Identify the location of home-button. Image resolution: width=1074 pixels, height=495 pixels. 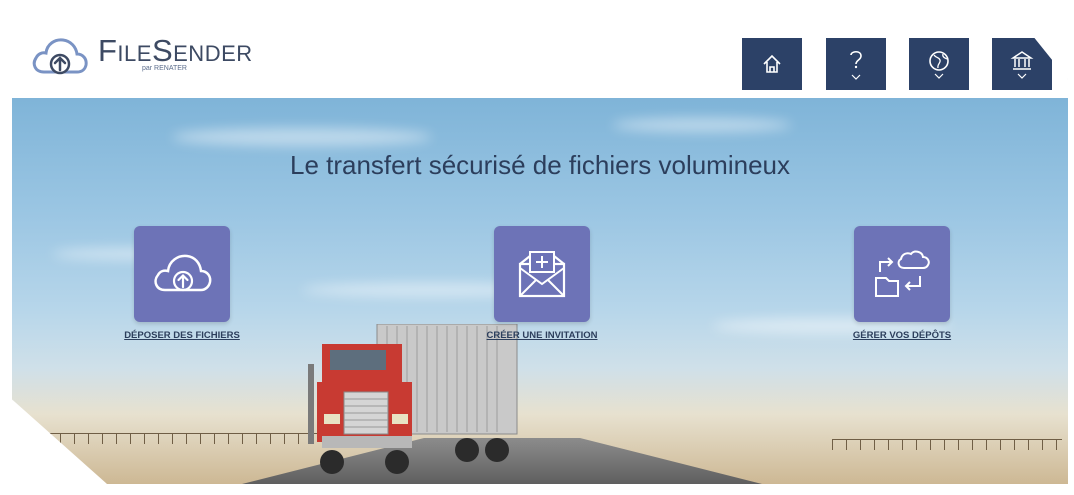
(772, 64).